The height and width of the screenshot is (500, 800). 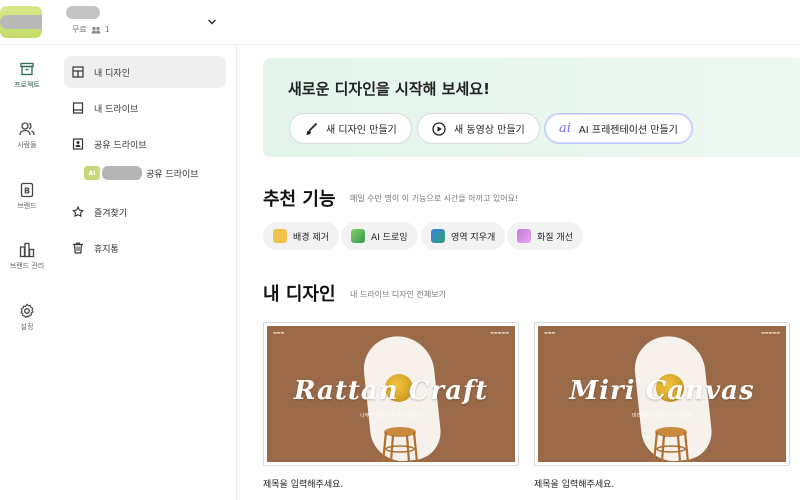 I want to click on workspace-name-redacted, so click(x=83, y=12).